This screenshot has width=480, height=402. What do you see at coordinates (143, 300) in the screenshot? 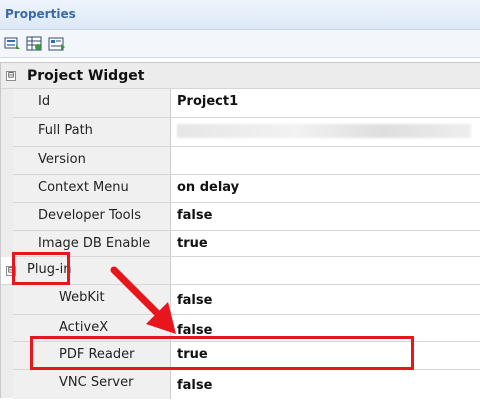
I see `annotation-arrow-icon` at bounding box center [143, 300].